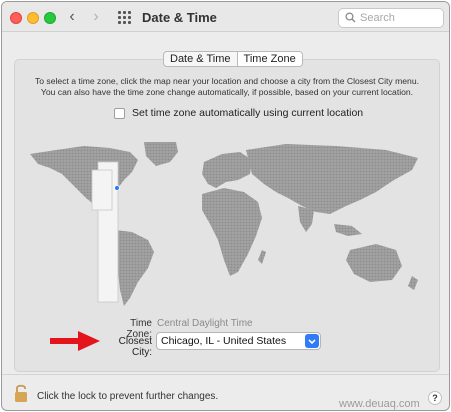 This screenshot has width=451, height=412. What do you see at coordinates (75, 341) in the screenshot?
I see `annotation-arrow` at bounding box center [75, 341].